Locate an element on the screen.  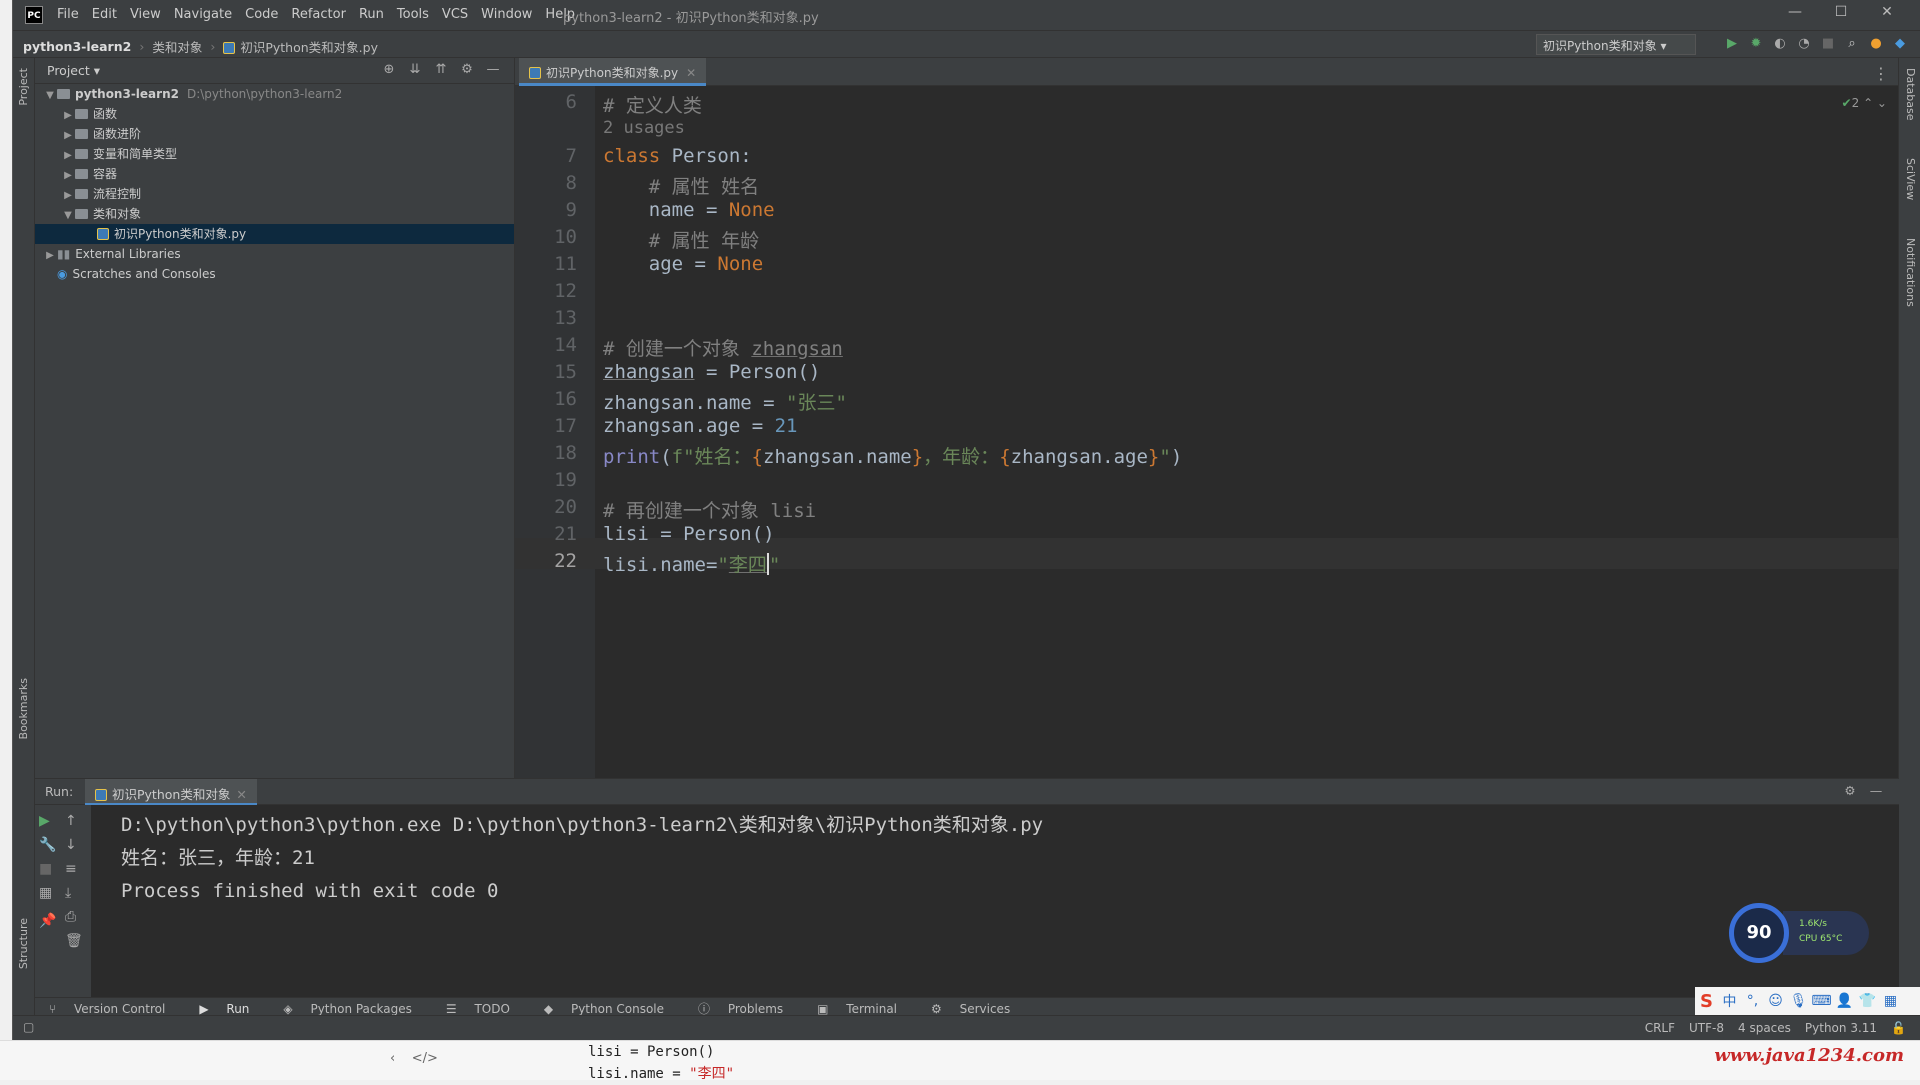
sciview-tool-tab: SciView is located at coordinates (1910, 179).